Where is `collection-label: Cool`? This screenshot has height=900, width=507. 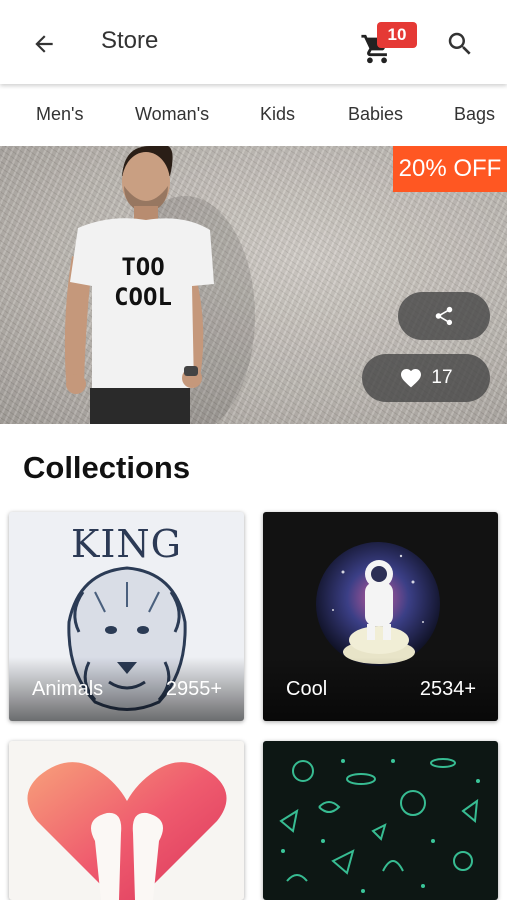
collection-label: Cool is located at coordinates (307, 689).